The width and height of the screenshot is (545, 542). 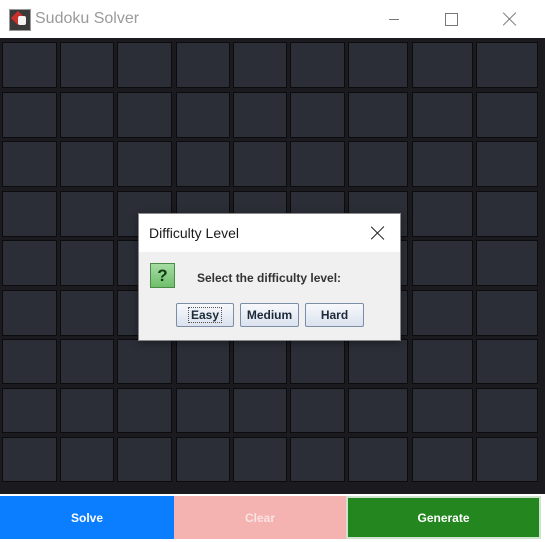 What do you see at coordinates (87, 517) in the screenshot?
I see `solve-button: Solve` at bounding box center [87, 517].